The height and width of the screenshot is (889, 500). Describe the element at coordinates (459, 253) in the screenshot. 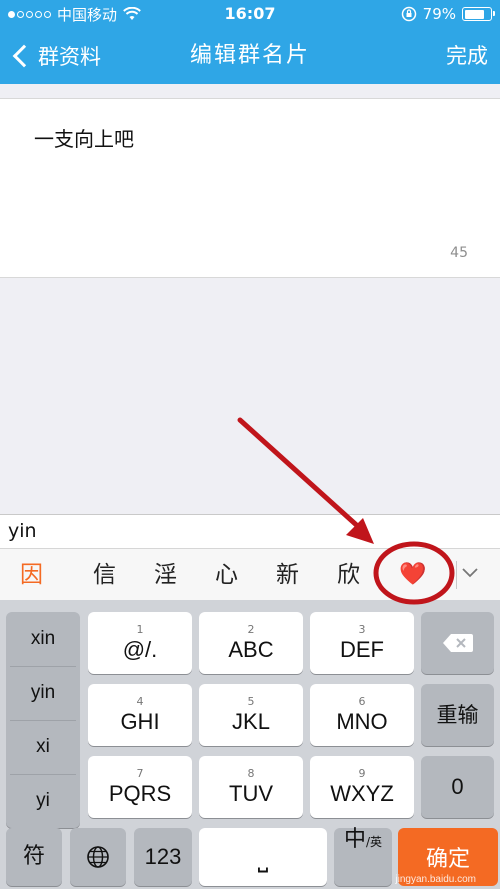

I see `char-count: 45` at that location.